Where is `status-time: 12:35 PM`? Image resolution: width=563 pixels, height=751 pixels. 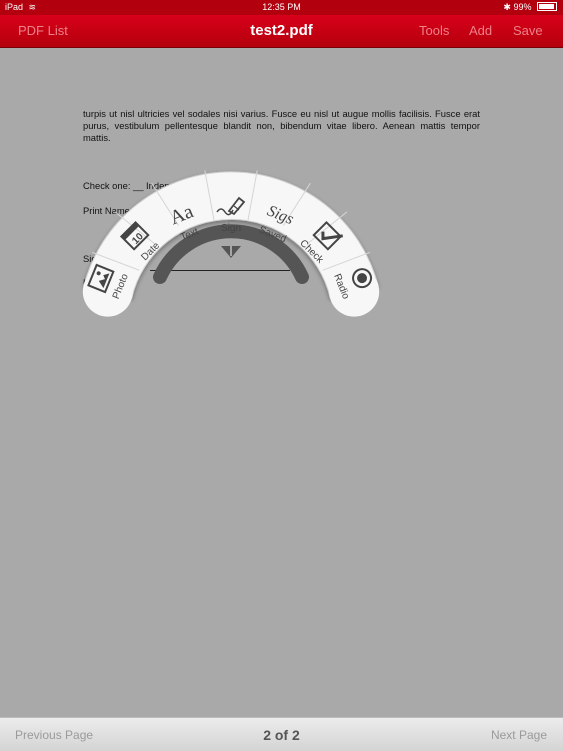 status-time: 12:35 PM is located at coordinates (281, 7).